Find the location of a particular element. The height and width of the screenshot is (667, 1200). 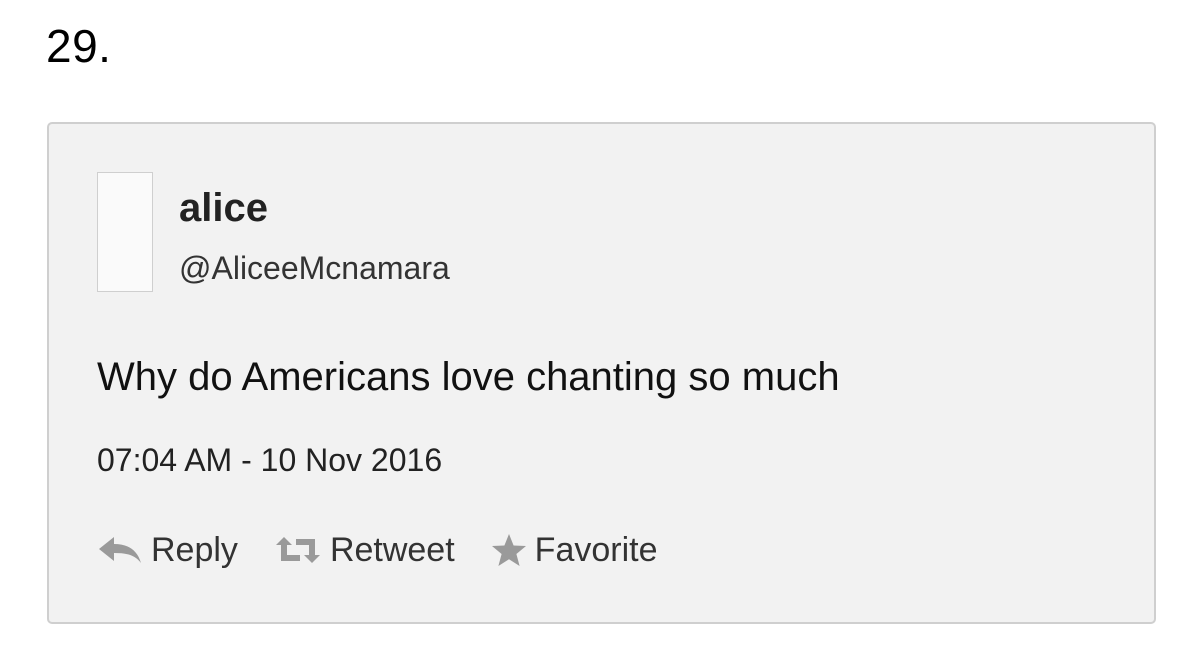

retweet-icon is located at coordinates (298, 550).